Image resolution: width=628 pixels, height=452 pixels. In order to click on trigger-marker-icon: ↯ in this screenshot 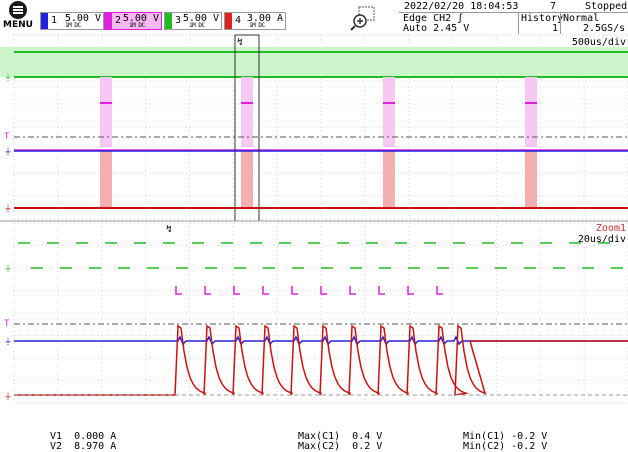, I will do `click(240, 42)`.